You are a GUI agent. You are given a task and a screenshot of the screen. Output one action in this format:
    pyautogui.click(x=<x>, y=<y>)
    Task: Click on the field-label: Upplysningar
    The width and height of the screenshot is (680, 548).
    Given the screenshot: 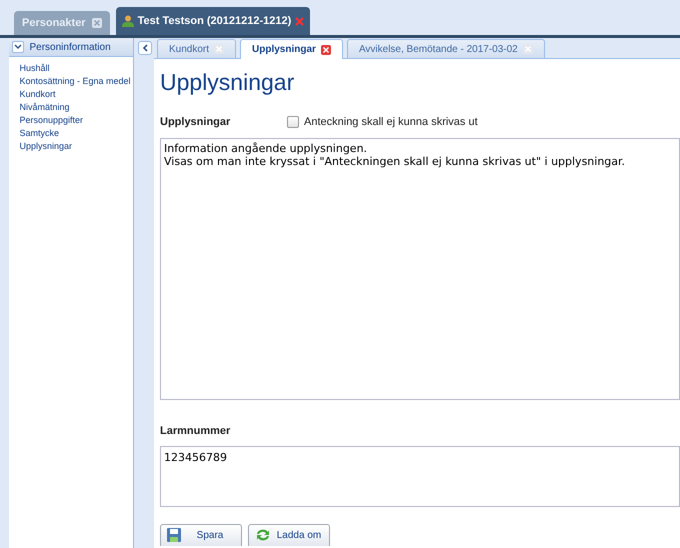 What is the action you would take?
    pyautogui.click(x=196, y=122)
    